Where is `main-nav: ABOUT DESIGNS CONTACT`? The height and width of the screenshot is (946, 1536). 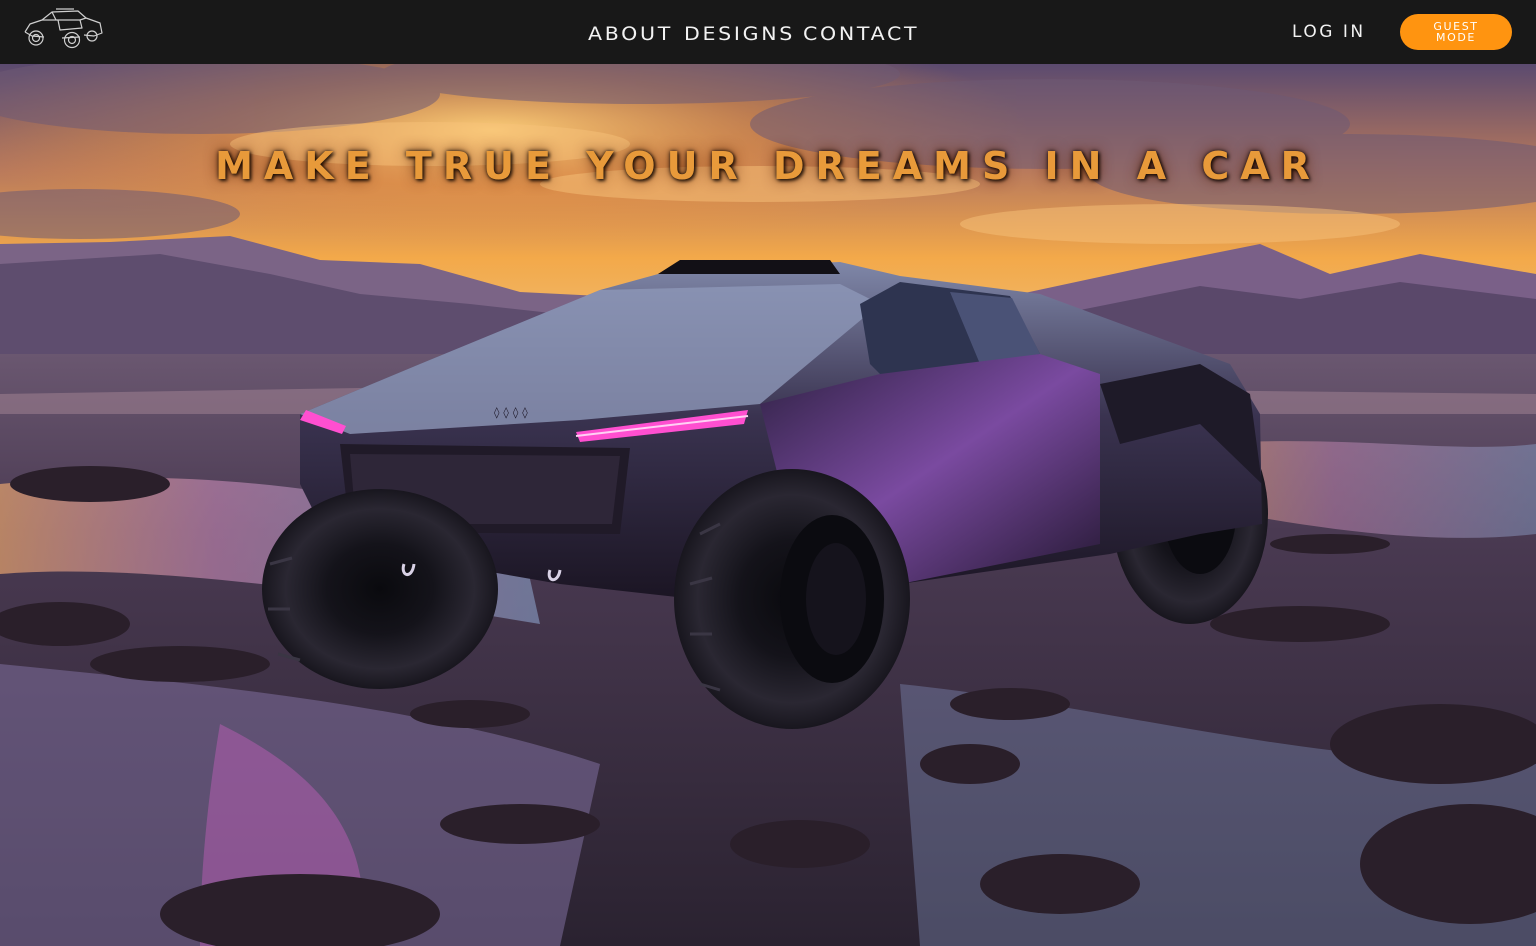 main-nav: ABOUT DESIGNS CONTACT is located at coordinates (752, 34).